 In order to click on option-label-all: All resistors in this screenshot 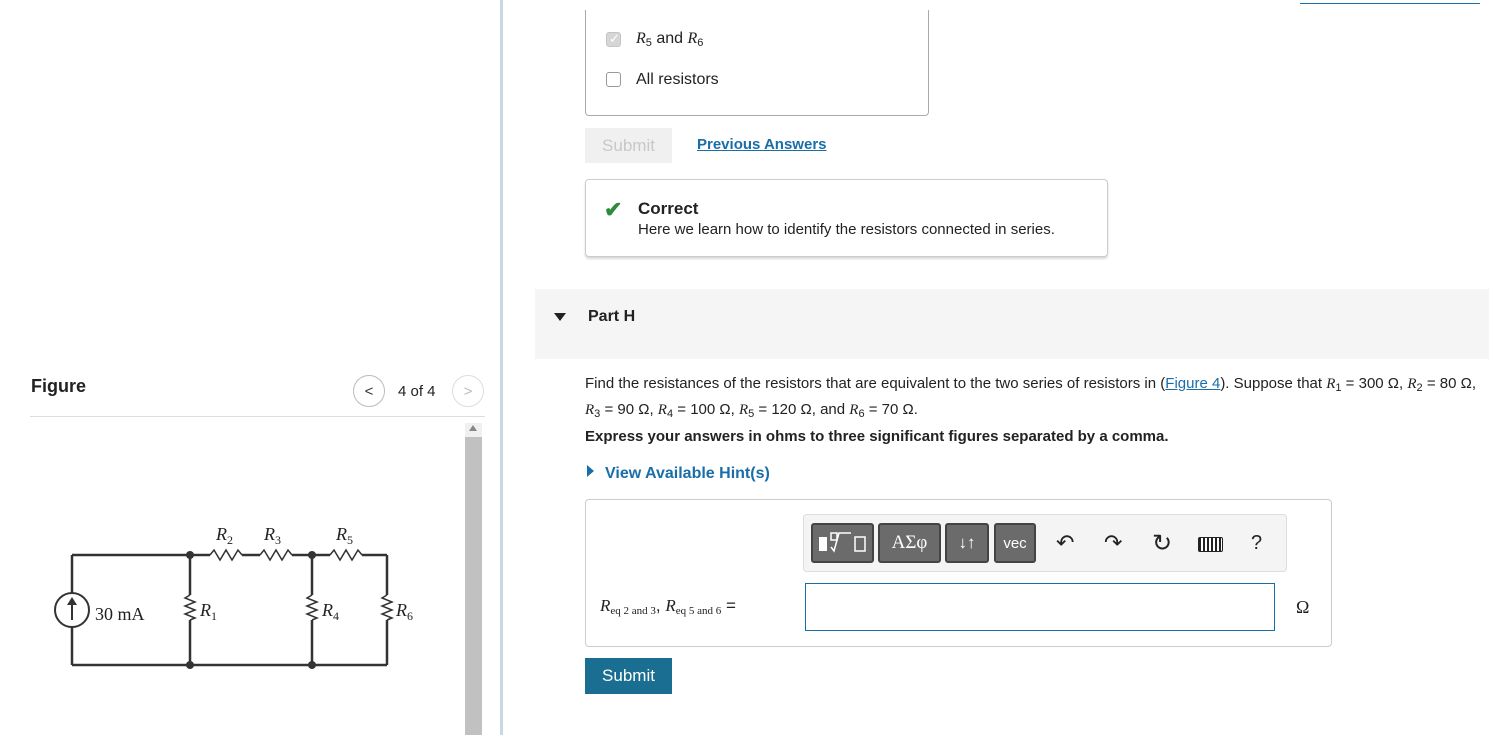, I will do `click(677, 79)`.